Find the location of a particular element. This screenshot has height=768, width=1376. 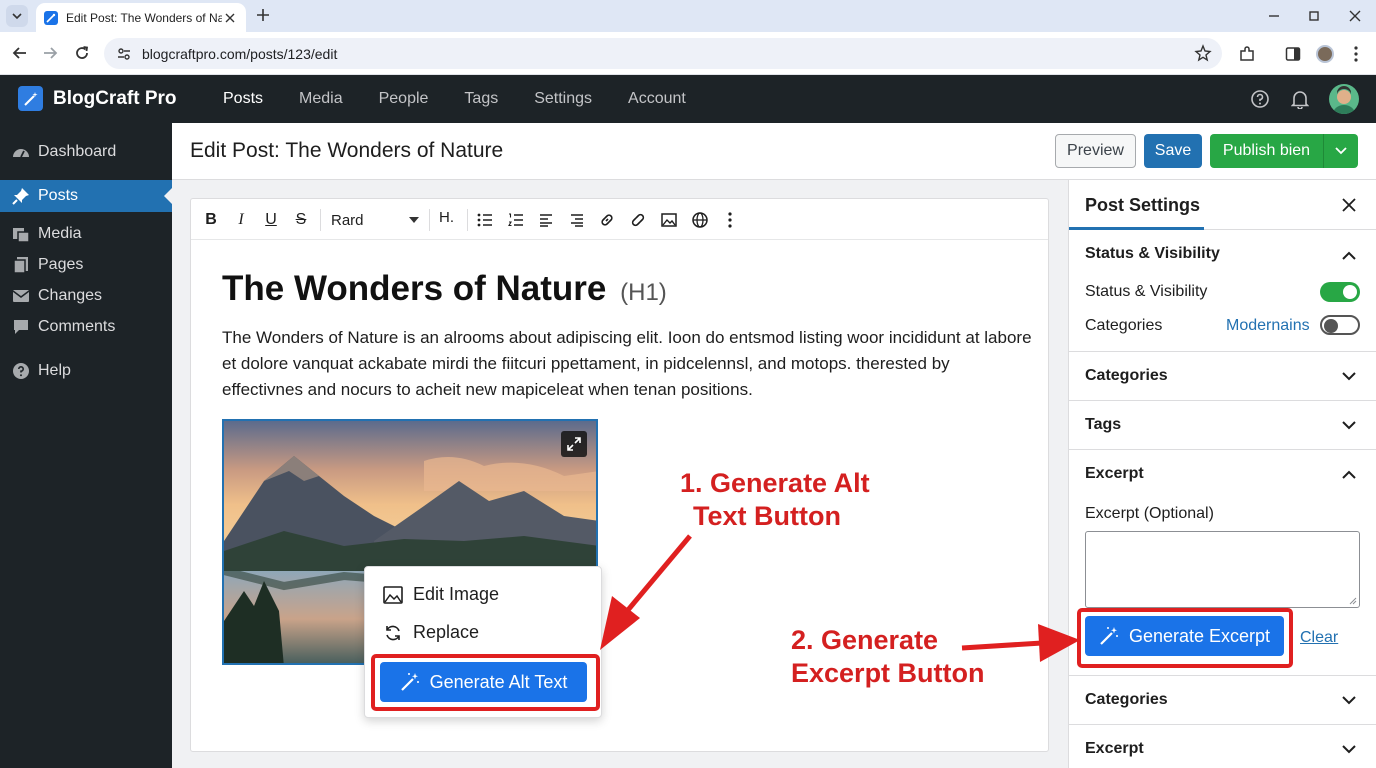

minimize-icon is located at coordinates (1274, 16).